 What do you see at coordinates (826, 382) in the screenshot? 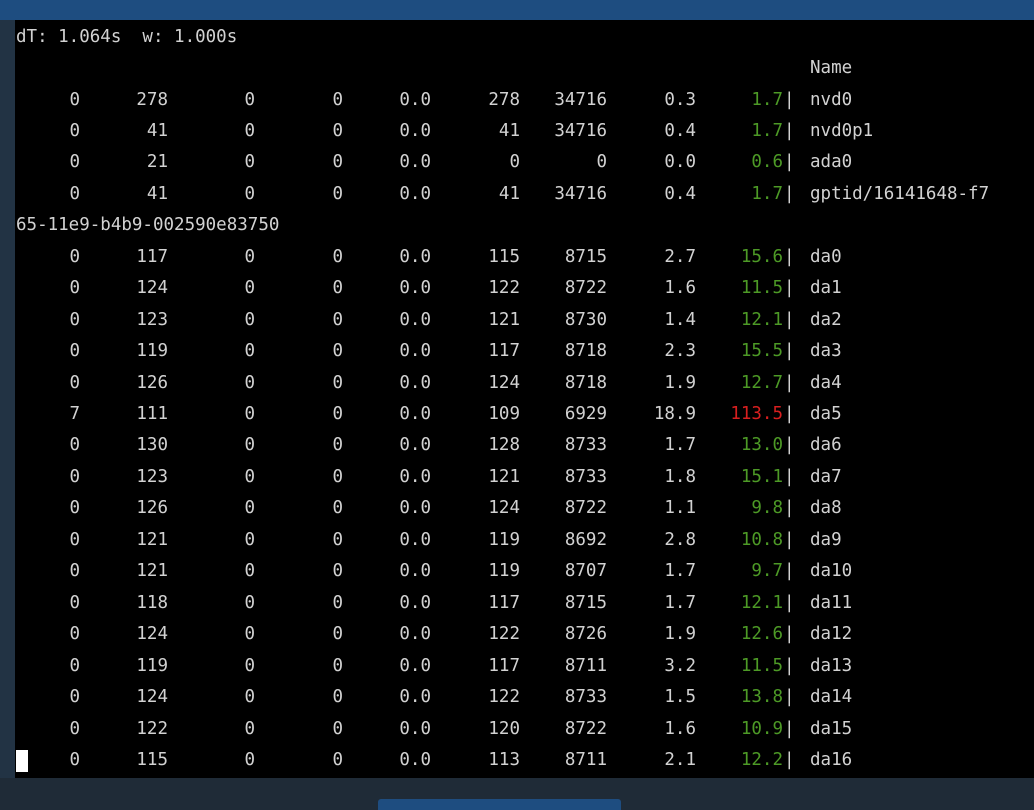
I see `device-name: da4` at bounding box center [826, 382].